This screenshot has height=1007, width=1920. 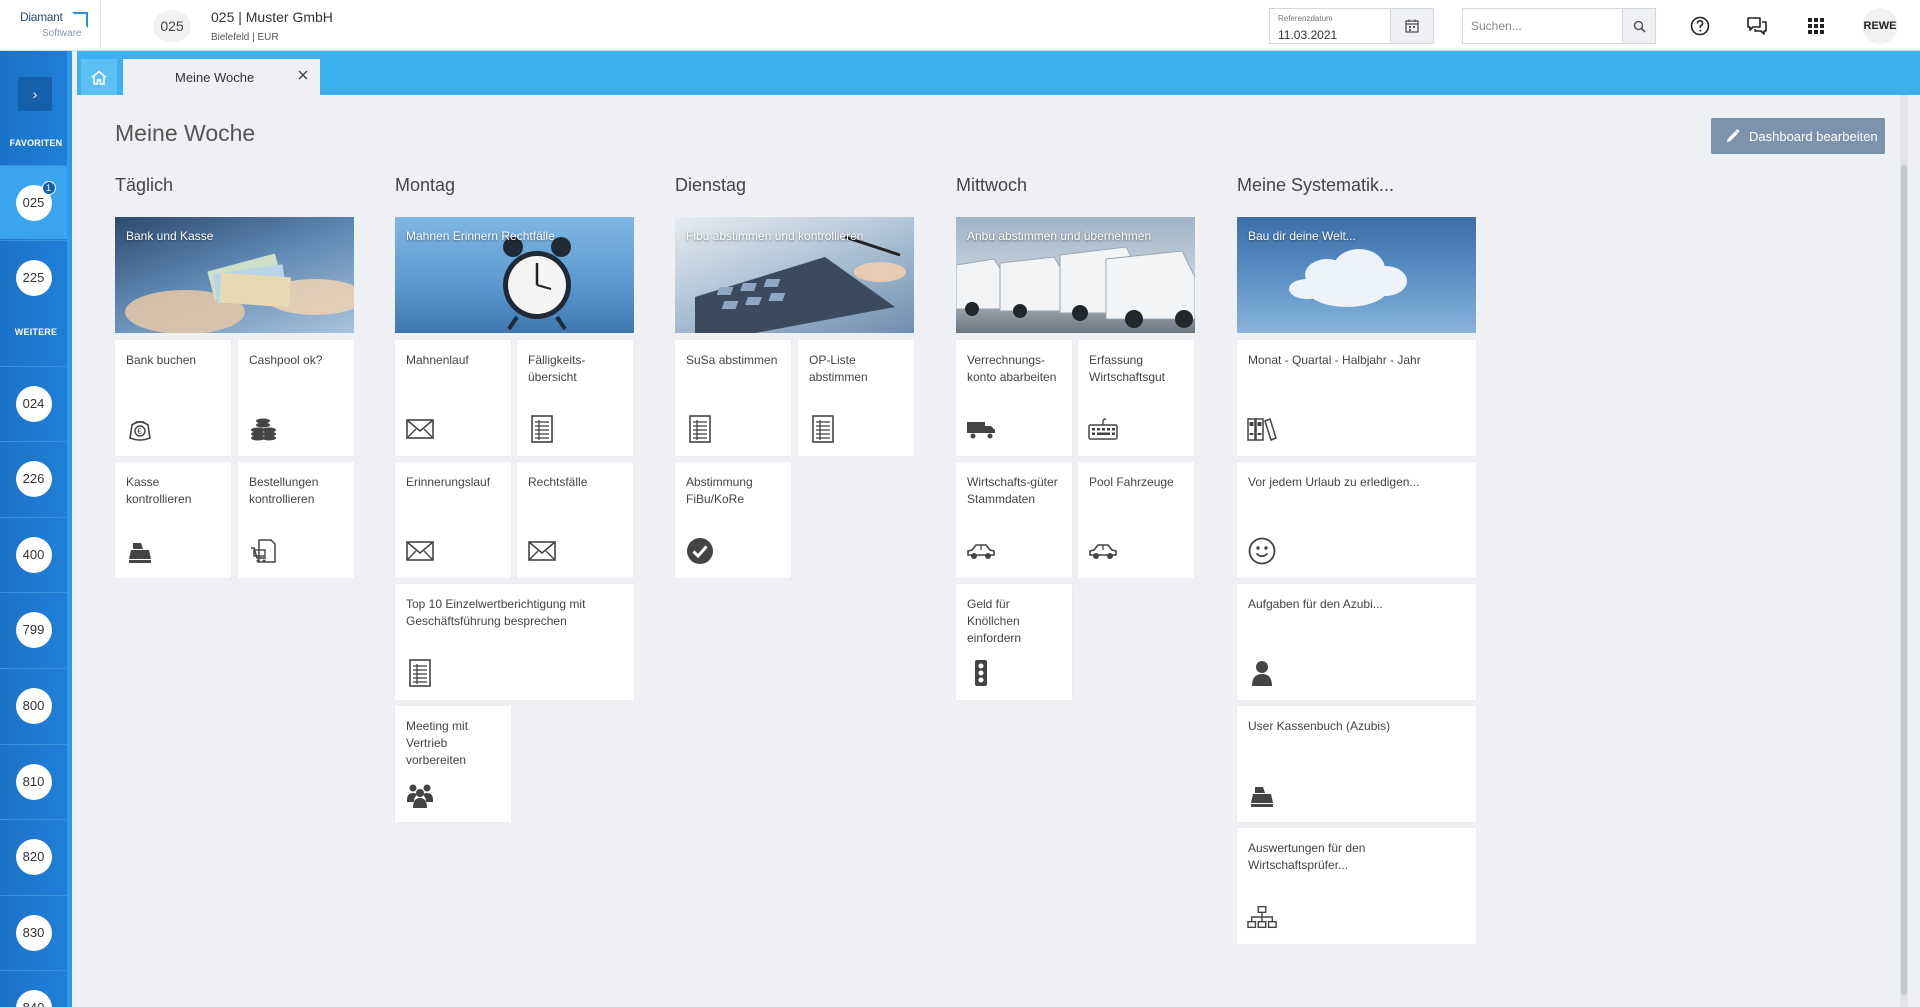 What do you see at coordinates (172, 26) in the screenshot?
I see `client-number-badge: 025` at bounding box center [172, 26].